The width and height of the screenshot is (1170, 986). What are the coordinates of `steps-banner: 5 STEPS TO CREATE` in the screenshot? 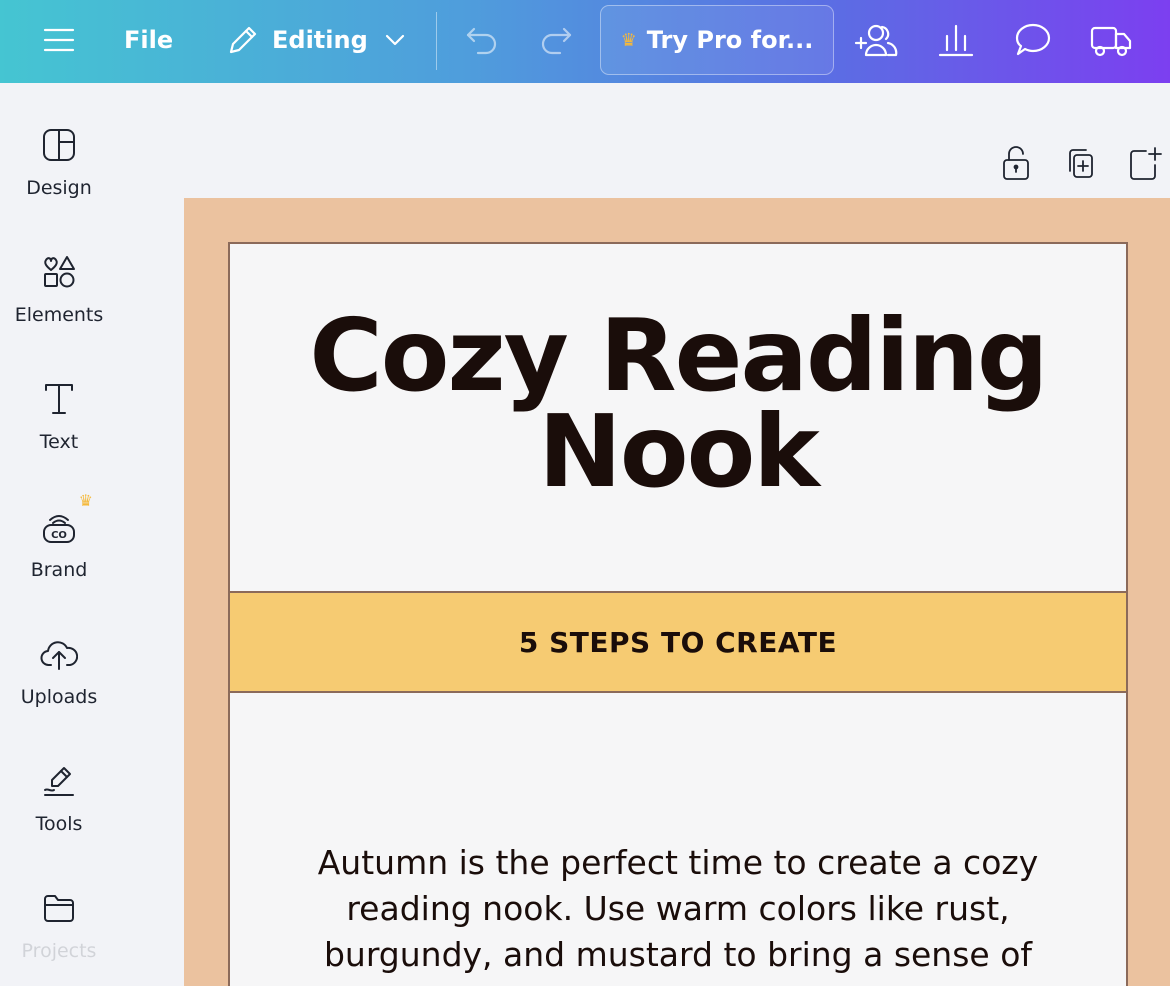 It's located at (678, 642).